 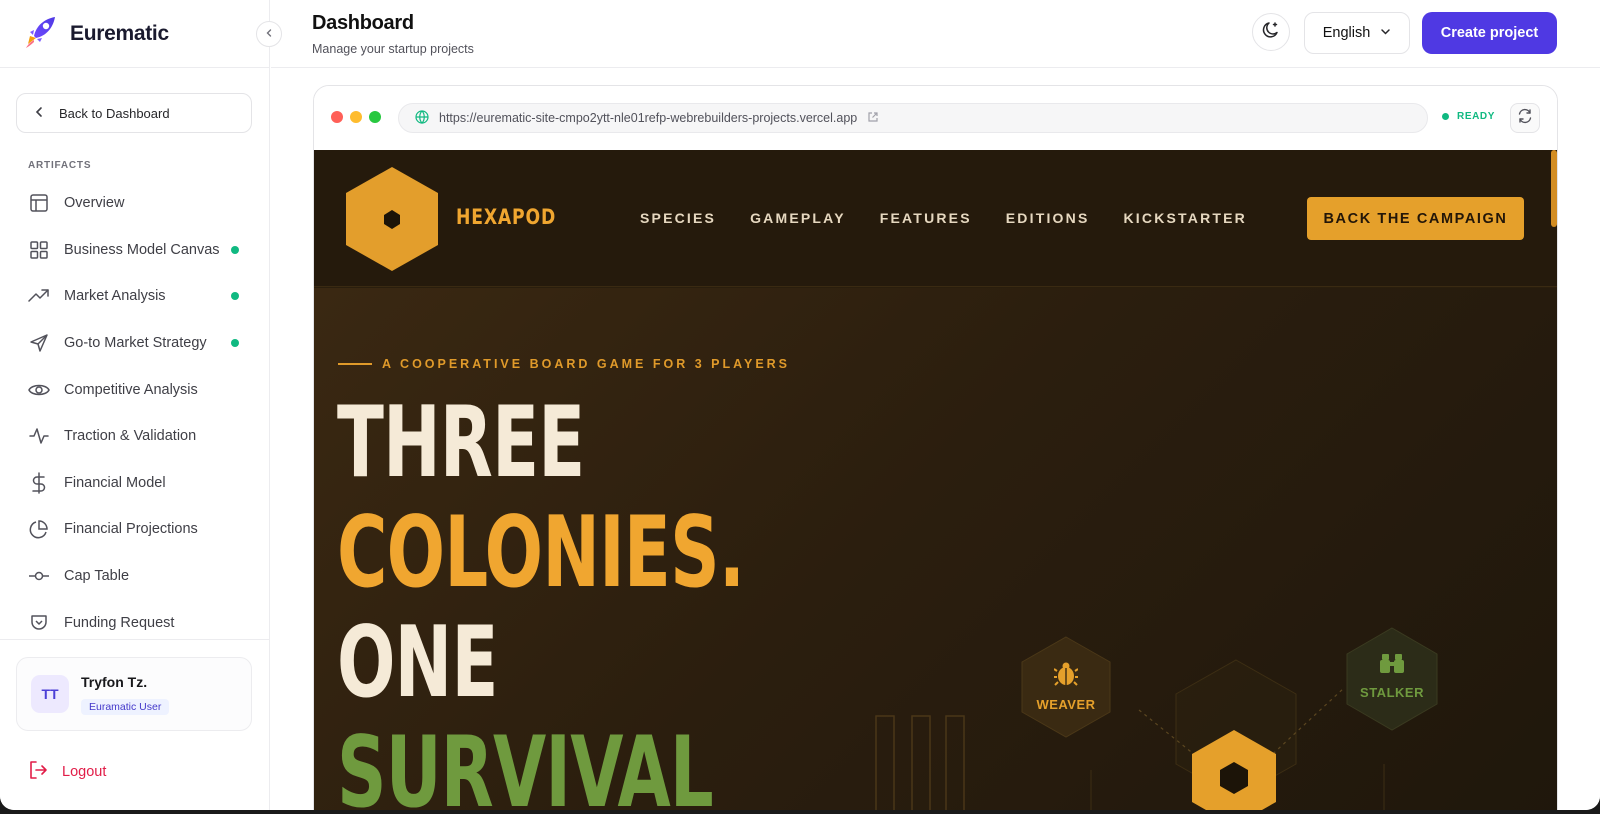 What do you see at coordinates (1234, 769) in the screenshot?
I see `token-center` at bounding box center [1234, 769].